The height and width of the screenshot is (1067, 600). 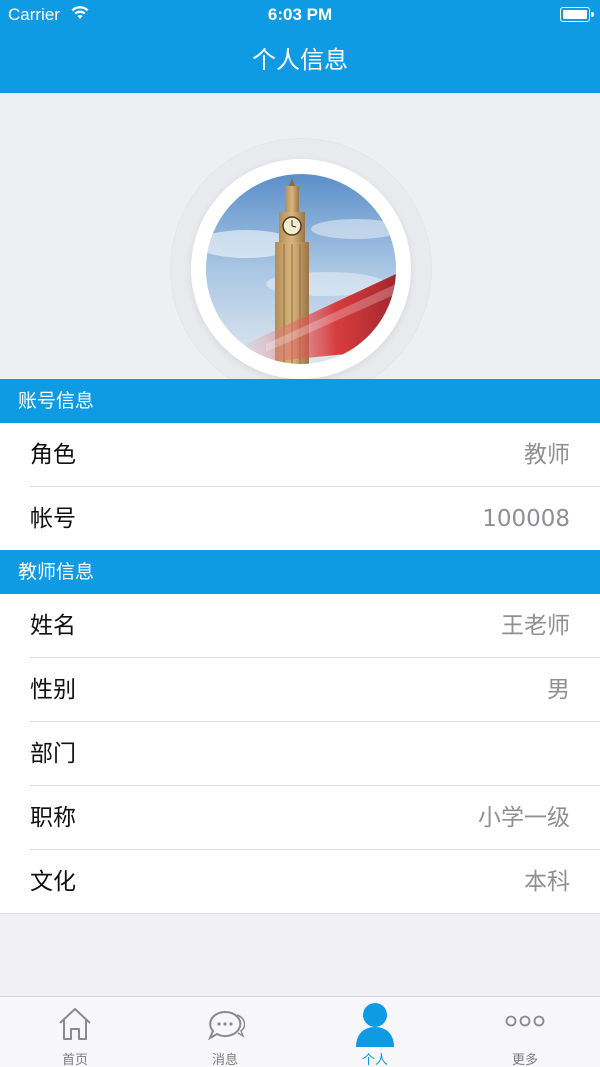 What do you see at coordinates (224, 1060) in the screenshot?
I see `tab-label: 消息` at bounding box center [224, 1060].